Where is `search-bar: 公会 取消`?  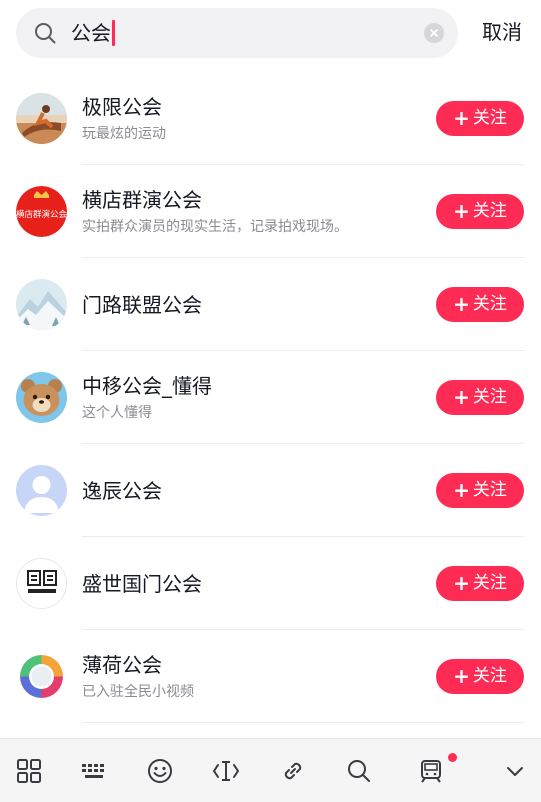
search-bar: 公会 取消 is located at coordinates (270, 33).